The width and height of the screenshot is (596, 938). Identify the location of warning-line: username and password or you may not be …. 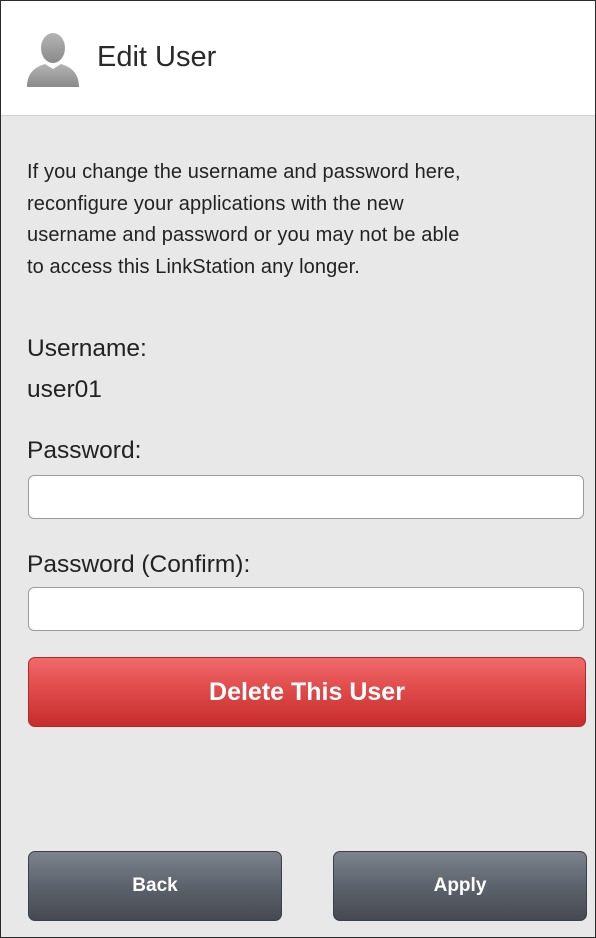
(243, 235).